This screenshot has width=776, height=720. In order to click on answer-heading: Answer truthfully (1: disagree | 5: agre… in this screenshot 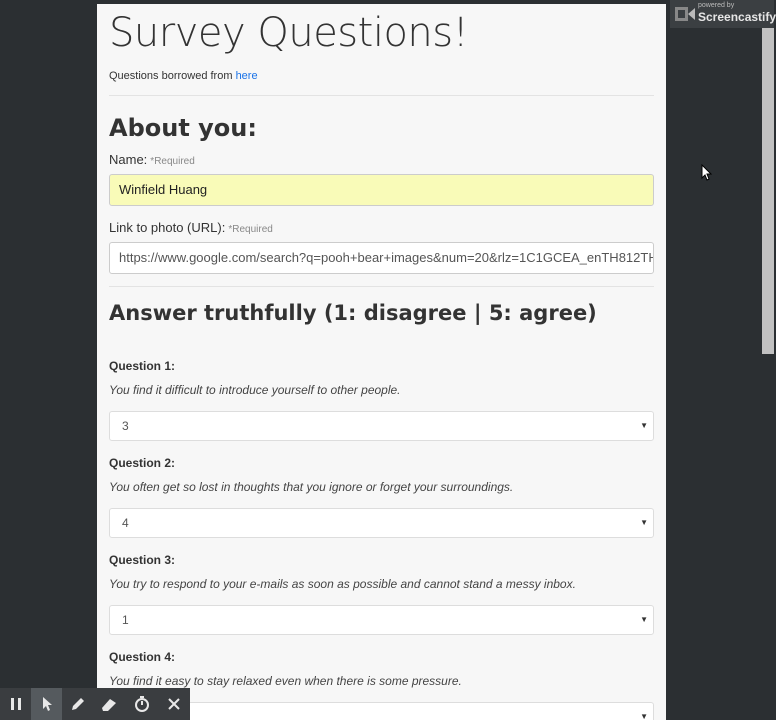, I will do `click(353, 313)`.